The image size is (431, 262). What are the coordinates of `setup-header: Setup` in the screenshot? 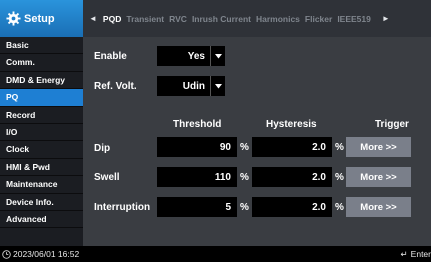 It's located at (41, 18).